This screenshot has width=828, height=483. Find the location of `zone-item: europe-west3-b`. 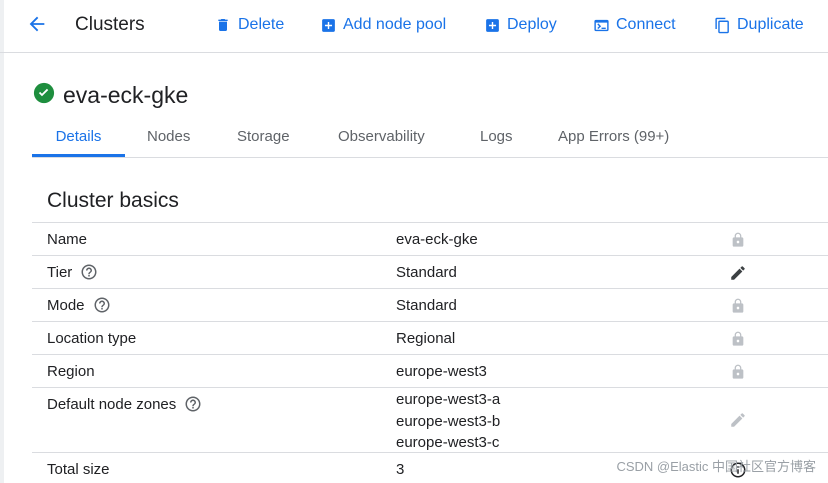

zone-item: europe-west3-b is located at coordinates (448, 421).